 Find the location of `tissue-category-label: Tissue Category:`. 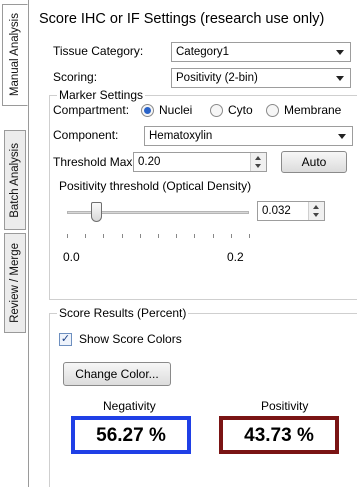

tissue-category-label: Tissue Category: is located at coordinates (98, 51).